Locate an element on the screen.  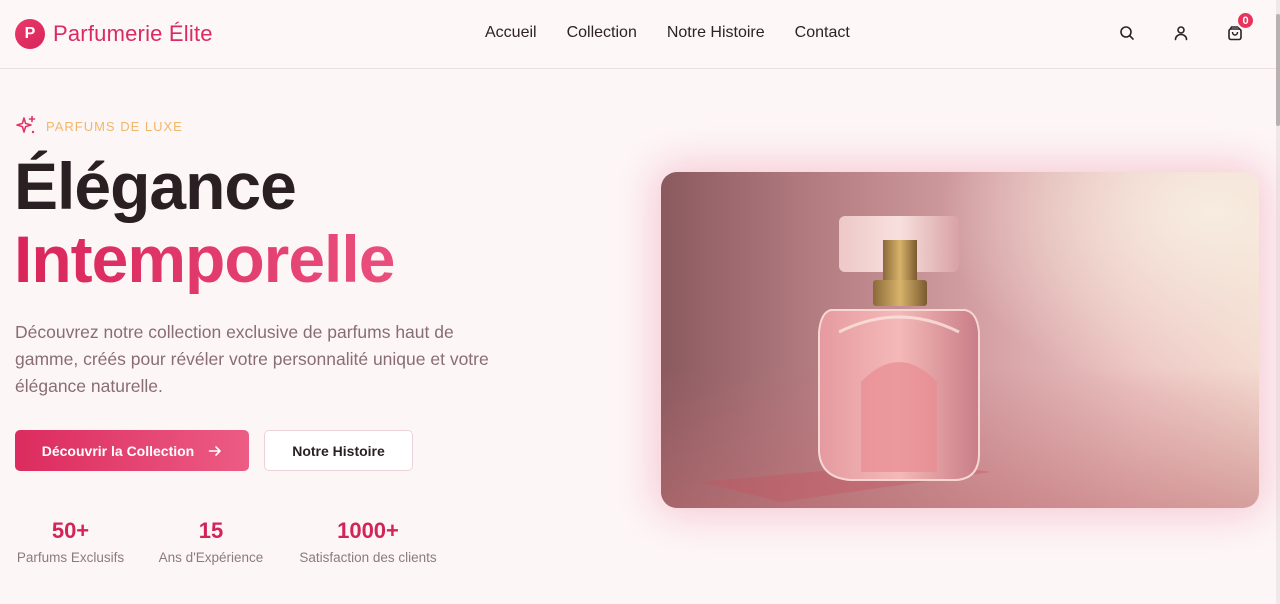
perfume-bottle-illustration is located at coordinates (846, 359).